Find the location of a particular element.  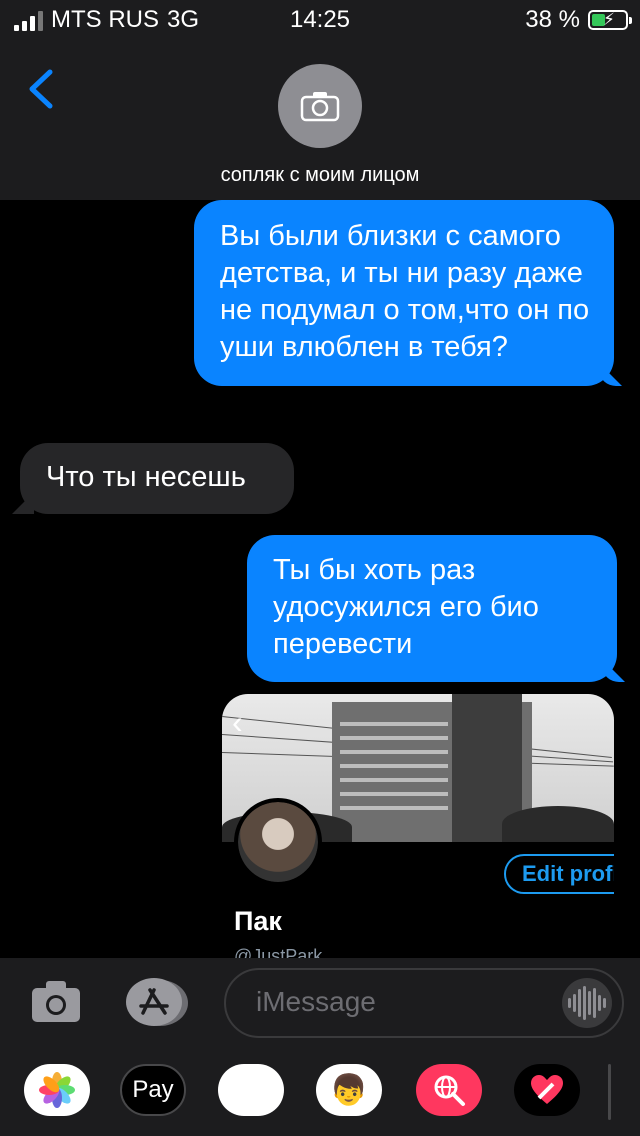

camera-button is located at coordinates (56, 1001).